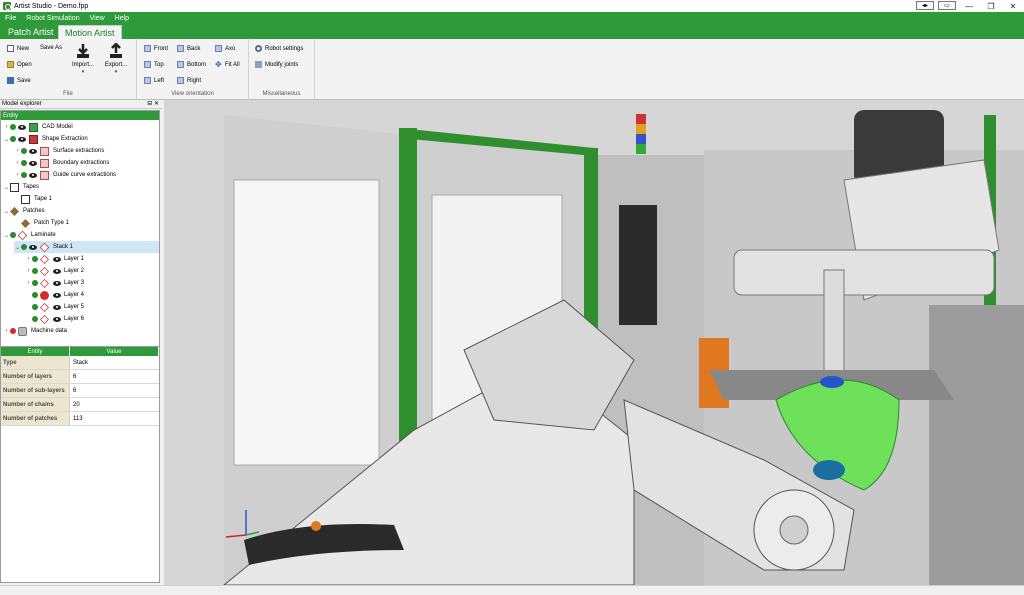 The image size is (1024, 595). What do you see at coordinates (86, 247) in the screenshot?
I see `tree-node-stack-1: ⌄ Stack 1` at bounding box center [86, 247].